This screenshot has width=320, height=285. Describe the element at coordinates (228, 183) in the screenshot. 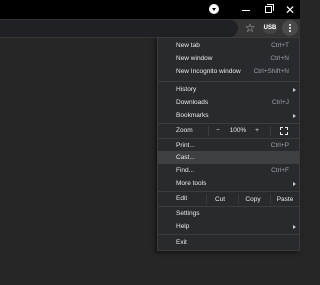

I see `menu-item-more-tools: More tools` at that location.